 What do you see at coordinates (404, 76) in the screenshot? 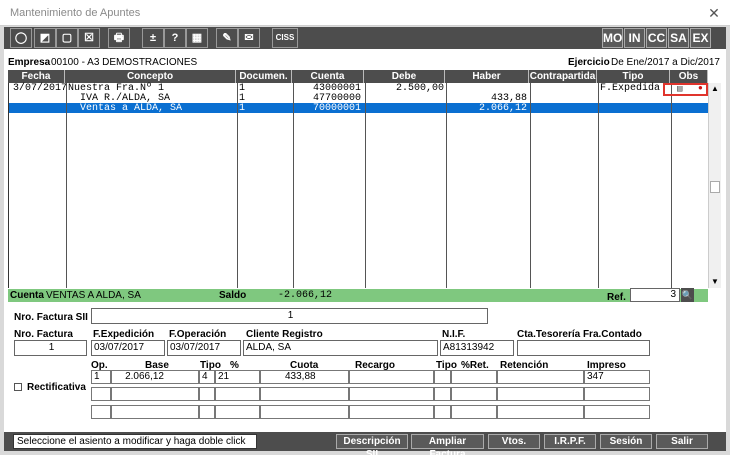
I see `col-debe: Debe` at bounding box center [404, 76].